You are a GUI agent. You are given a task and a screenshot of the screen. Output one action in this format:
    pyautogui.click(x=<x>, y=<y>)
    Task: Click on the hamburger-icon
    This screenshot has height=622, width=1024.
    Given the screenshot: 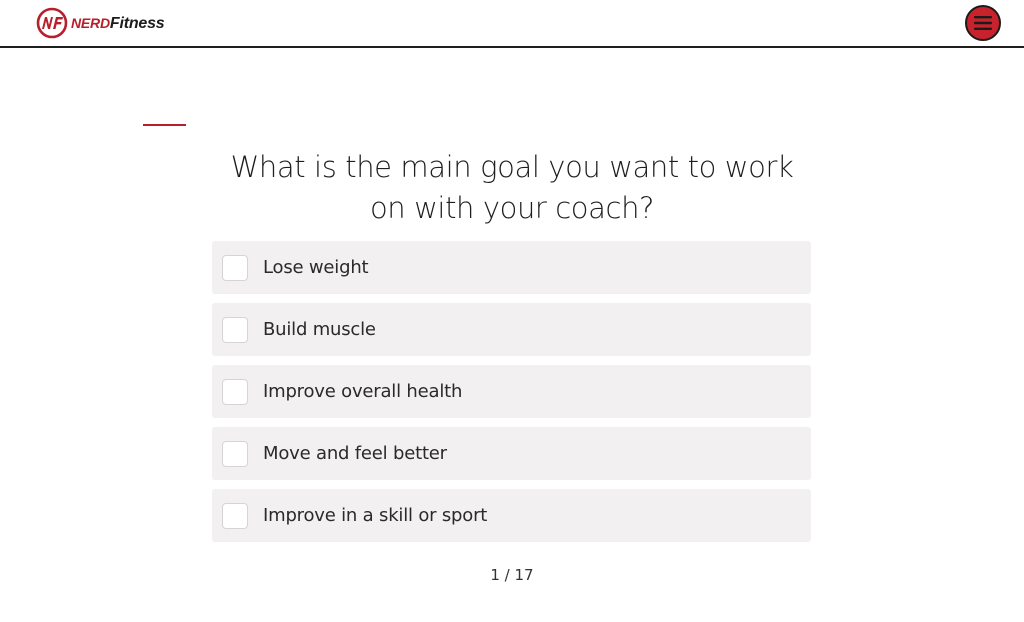 What is the action you would take?
    pyautogui.click(x=983, y=23)
    